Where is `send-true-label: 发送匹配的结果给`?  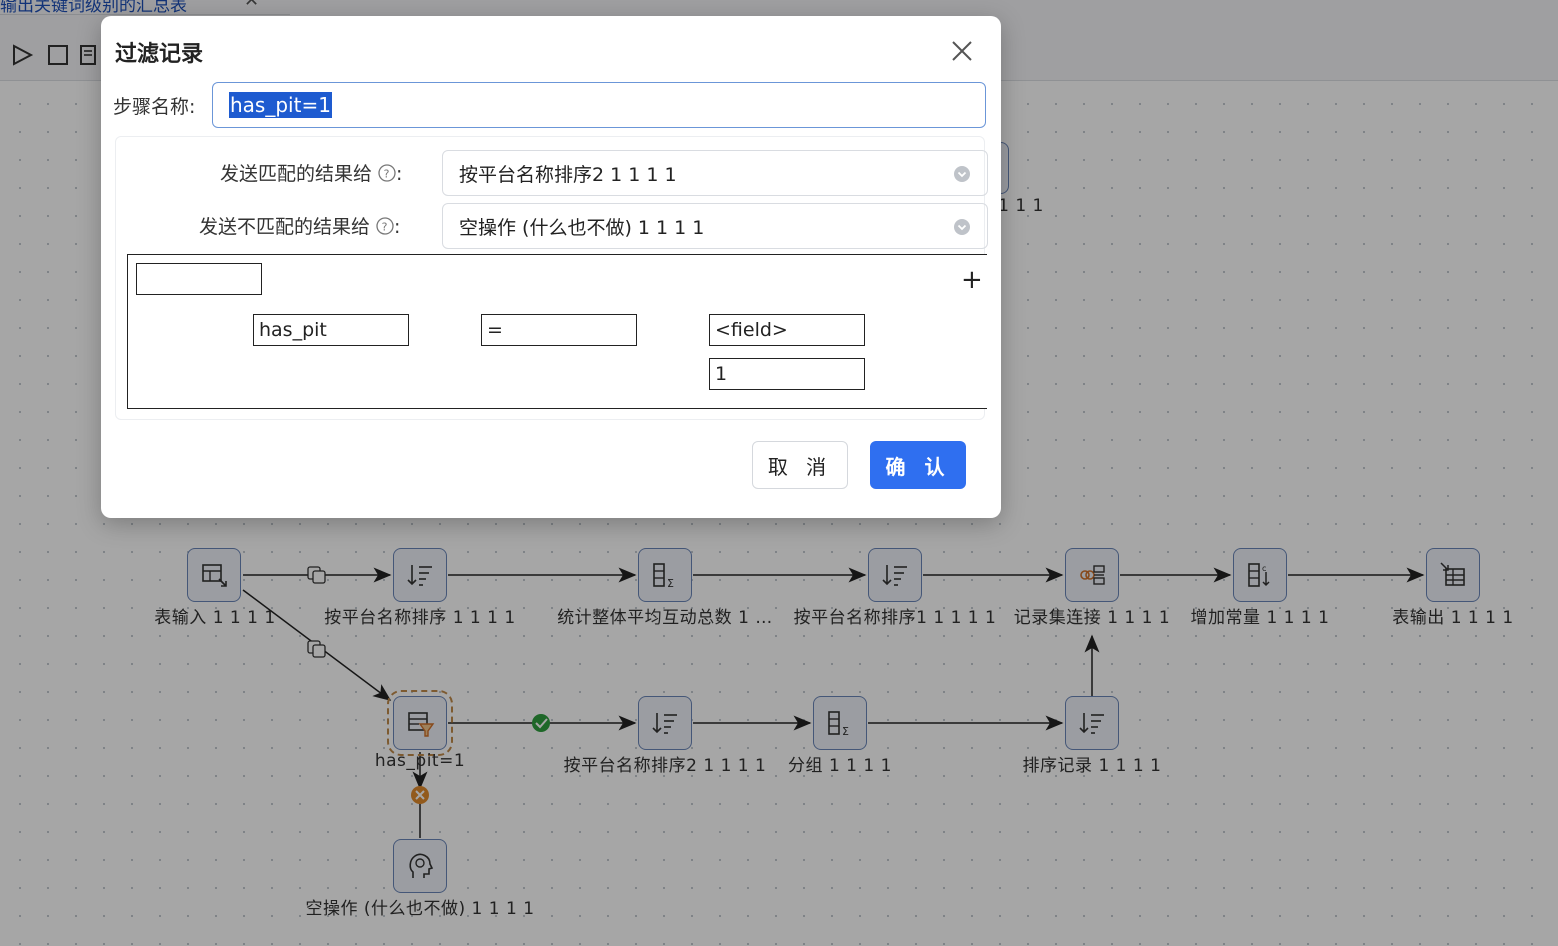 send-true-label: 发送匹配的结果给 is located at coordinates (296, 174).